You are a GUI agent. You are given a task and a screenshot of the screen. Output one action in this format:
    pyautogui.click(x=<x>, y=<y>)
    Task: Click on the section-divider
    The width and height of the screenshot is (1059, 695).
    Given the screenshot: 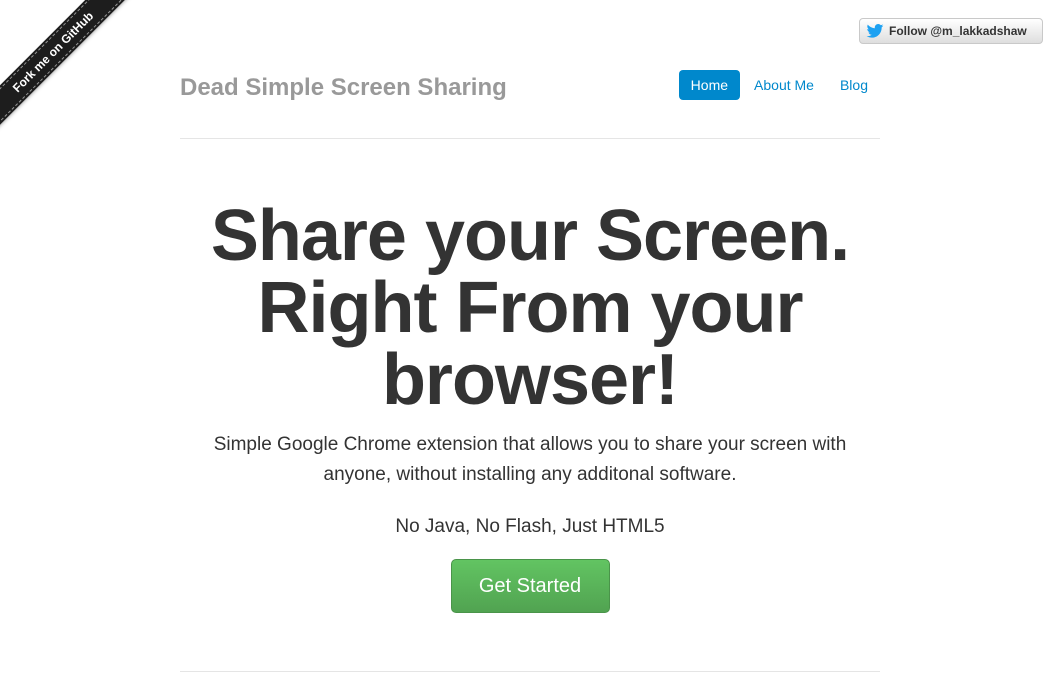 What is the action you would take?
    pyautogui.click(x=530, y=671)
    